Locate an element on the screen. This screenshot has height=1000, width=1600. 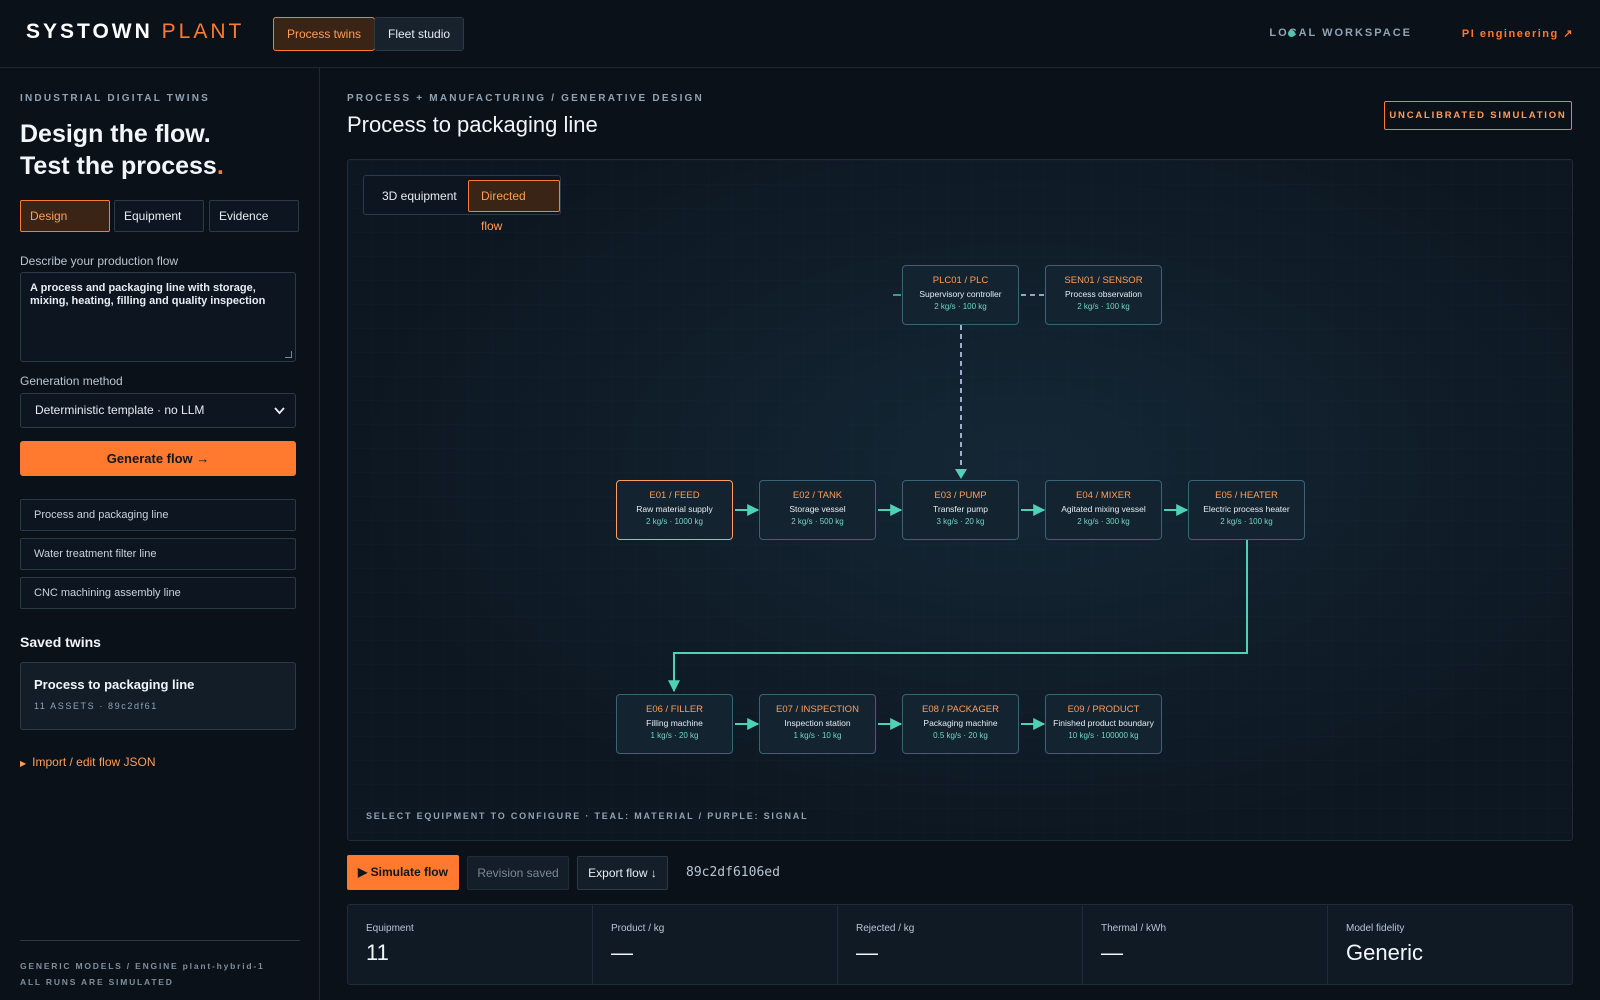
metric-equipment: Equipment 11 is located at coordinates (470, 944).